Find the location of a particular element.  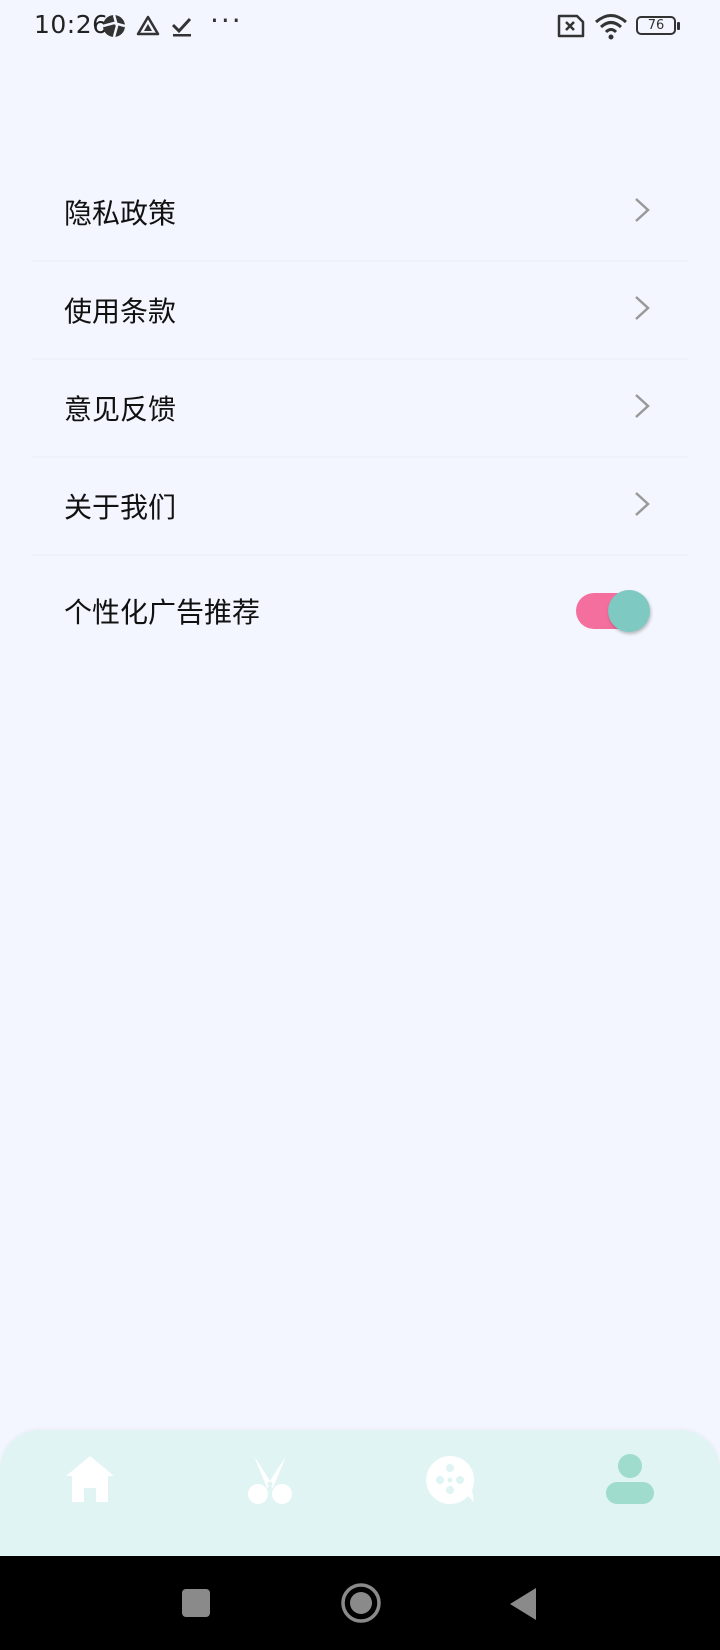

menu-item-label: 隐私政策 is located at coordinates (120, 213).